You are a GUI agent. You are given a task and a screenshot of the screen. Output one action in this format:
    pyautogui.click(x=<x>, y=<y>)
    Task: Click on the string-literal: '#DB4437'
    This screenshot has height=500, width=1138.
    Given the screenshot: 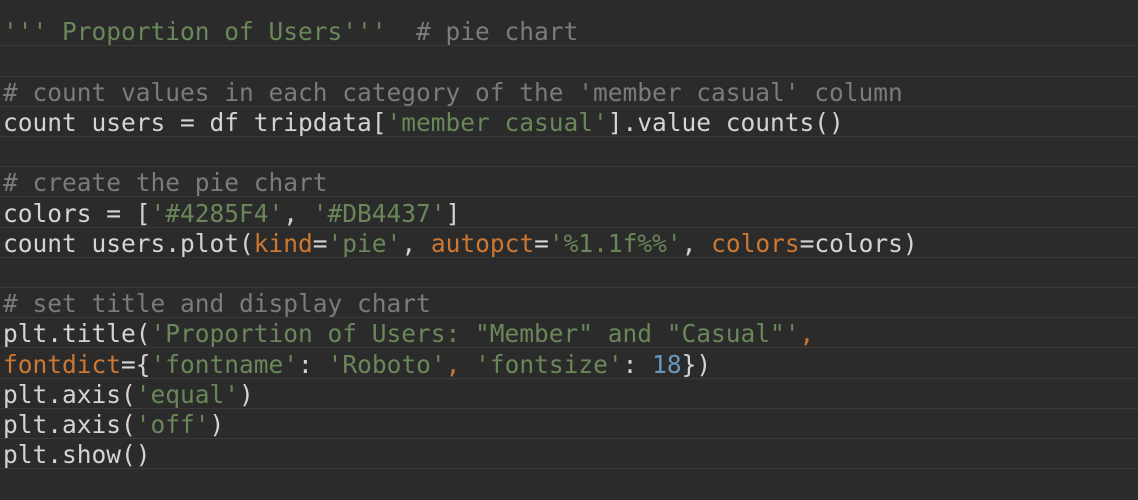 What is the action you would take?
    pyautogui.click(x=379, y=214)
    